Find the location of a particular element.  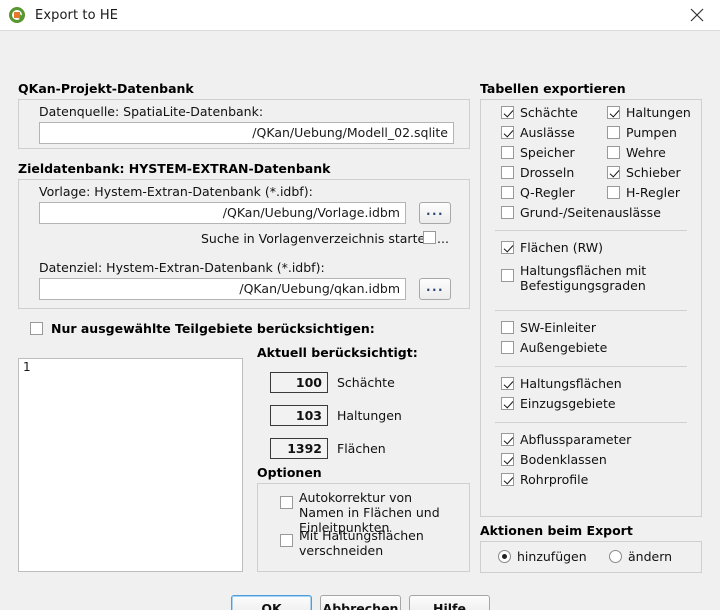

label-haltungsflaechen-befestigung: Haltungsflächen mit Befestigungsgraden is located at coordinates (583, 278).